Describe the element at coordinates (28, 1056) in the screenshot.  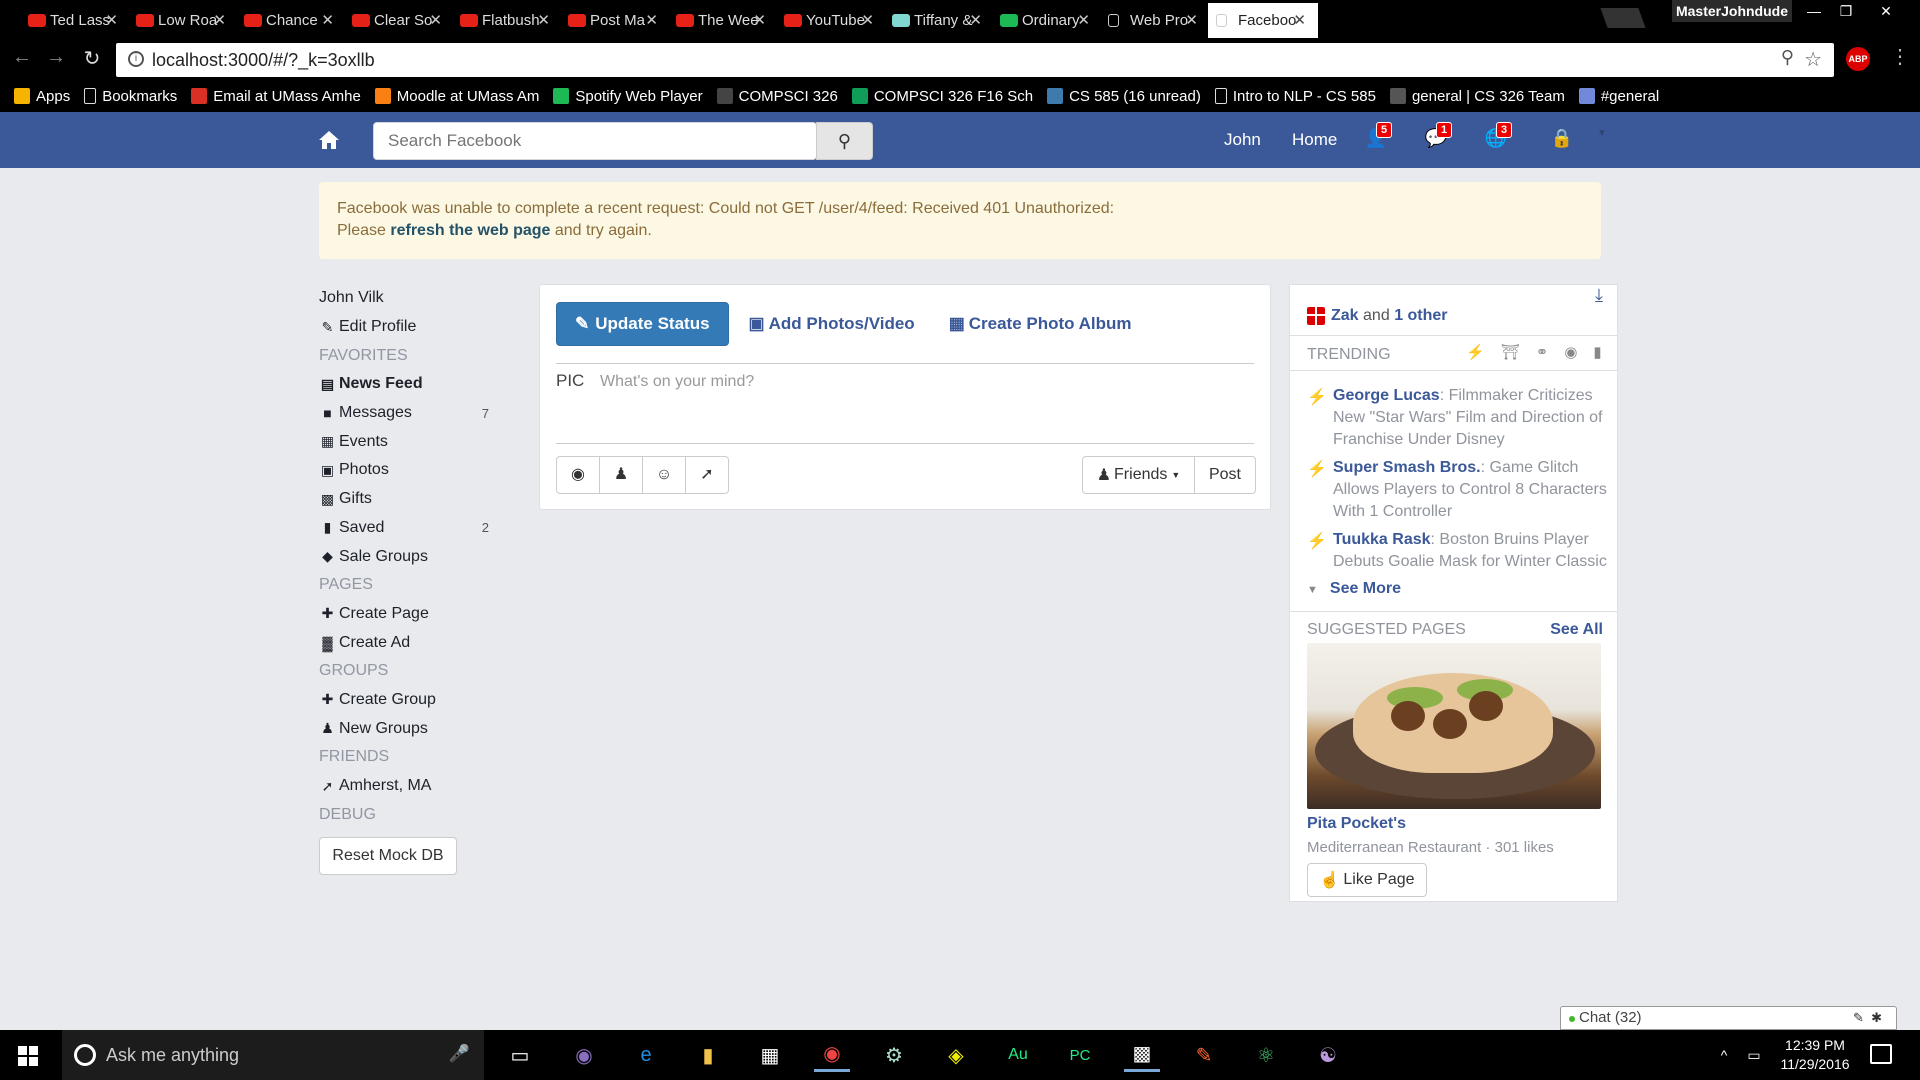
I see `windows-start-icon` at that location.